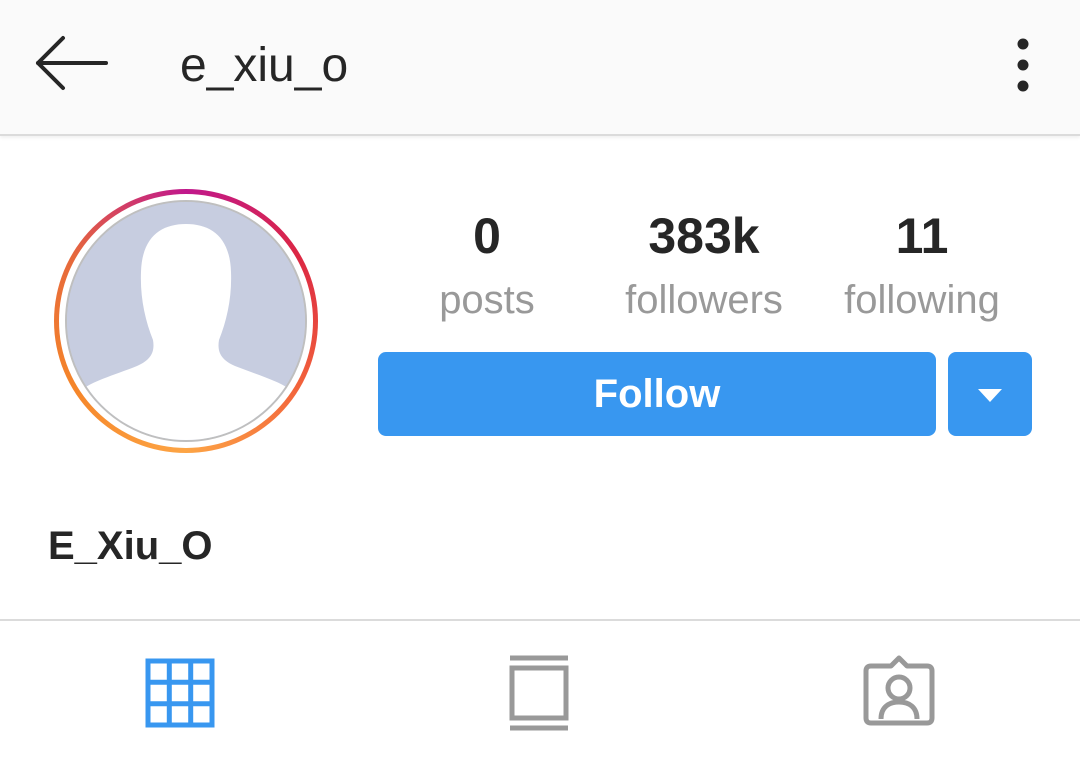 This screenshot has height=762, width=1080. I want to click on followers-stat: 383k followers, so click(704, 265).